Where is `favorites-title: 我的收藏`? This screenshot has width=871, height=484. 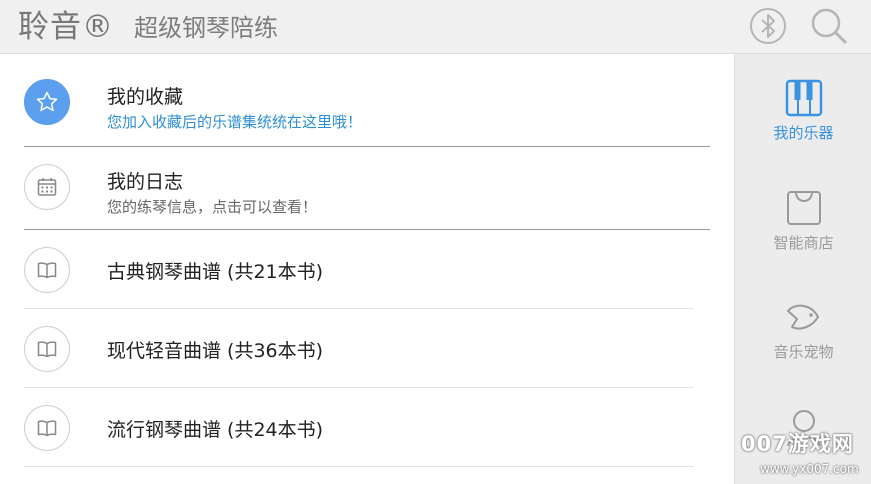
favorites-title: 我的收藏 is located at coordinates (145, 97).